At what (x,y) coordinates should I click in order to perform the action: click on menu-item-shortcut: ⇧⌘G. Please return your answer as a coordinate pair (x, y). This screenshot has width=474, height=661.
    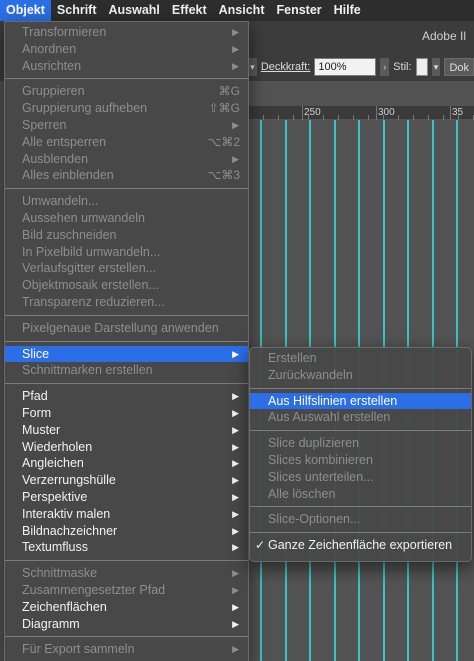
    Looking at the image, I should click on (224, 108).